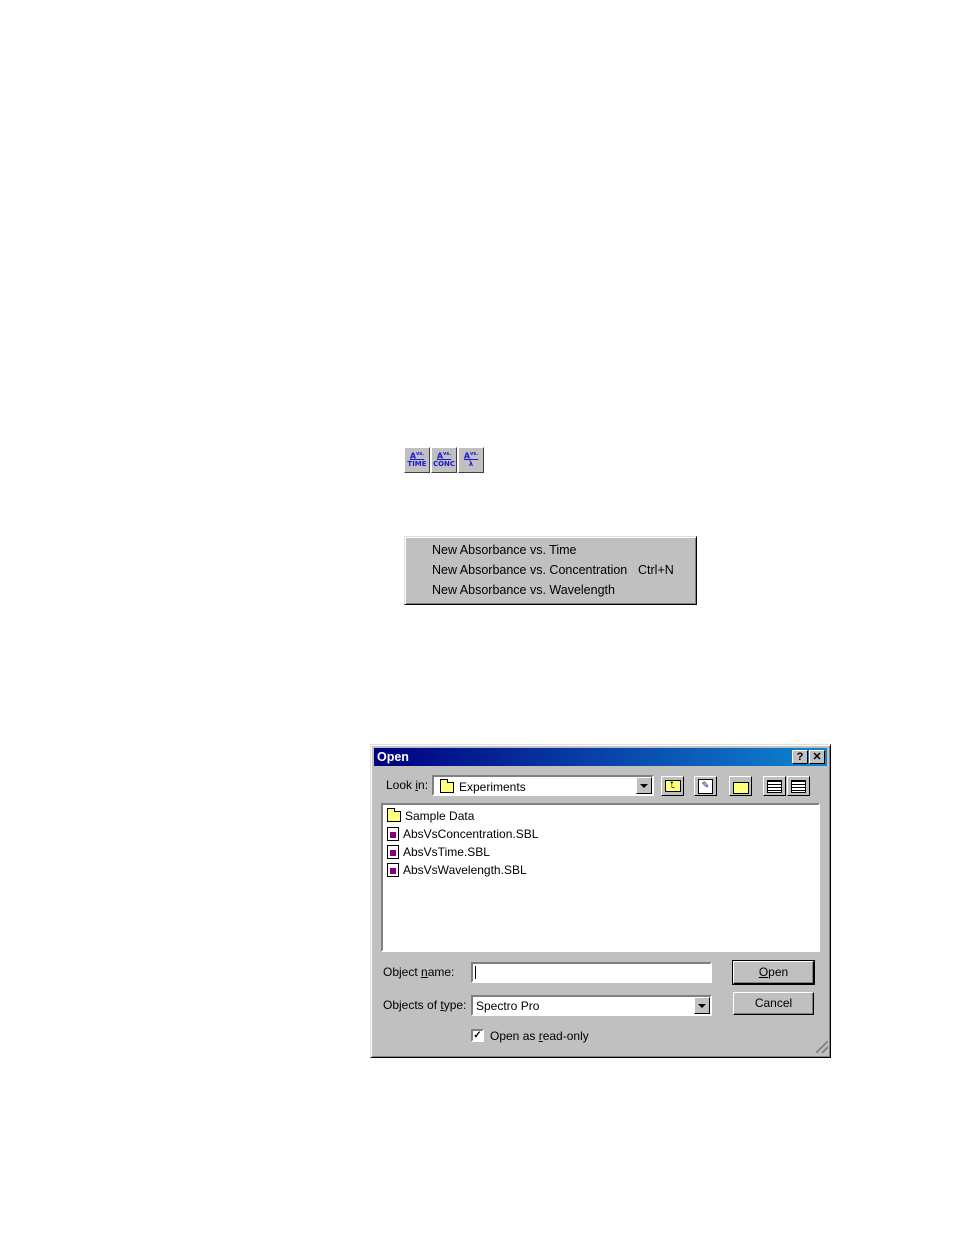  What do you see at coordinates (656, 570) in the screenshot?
I see `menu-item-shortcut: Ctrl+N` at bounding box center [656, 570].